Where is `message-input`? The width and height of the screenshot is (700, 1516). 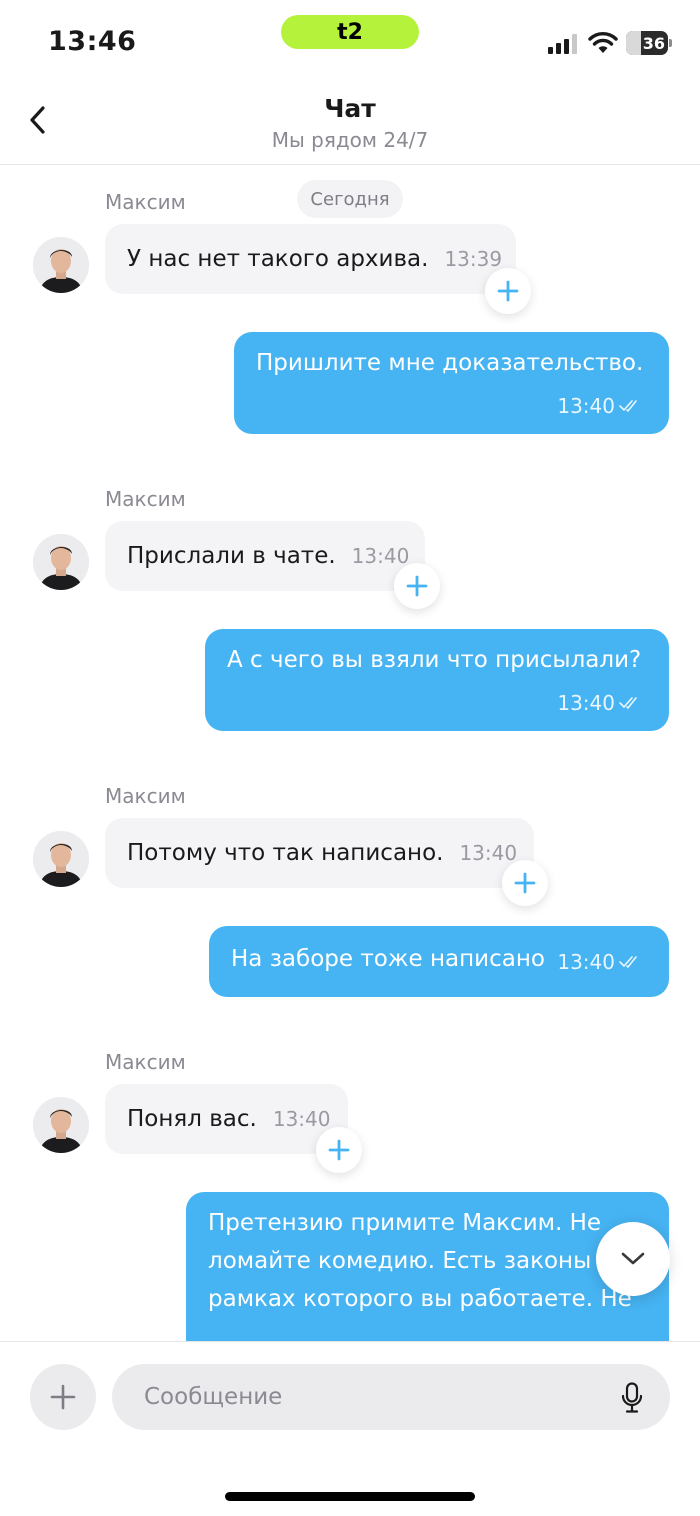
message-input is located at coordinates (391, 1397).